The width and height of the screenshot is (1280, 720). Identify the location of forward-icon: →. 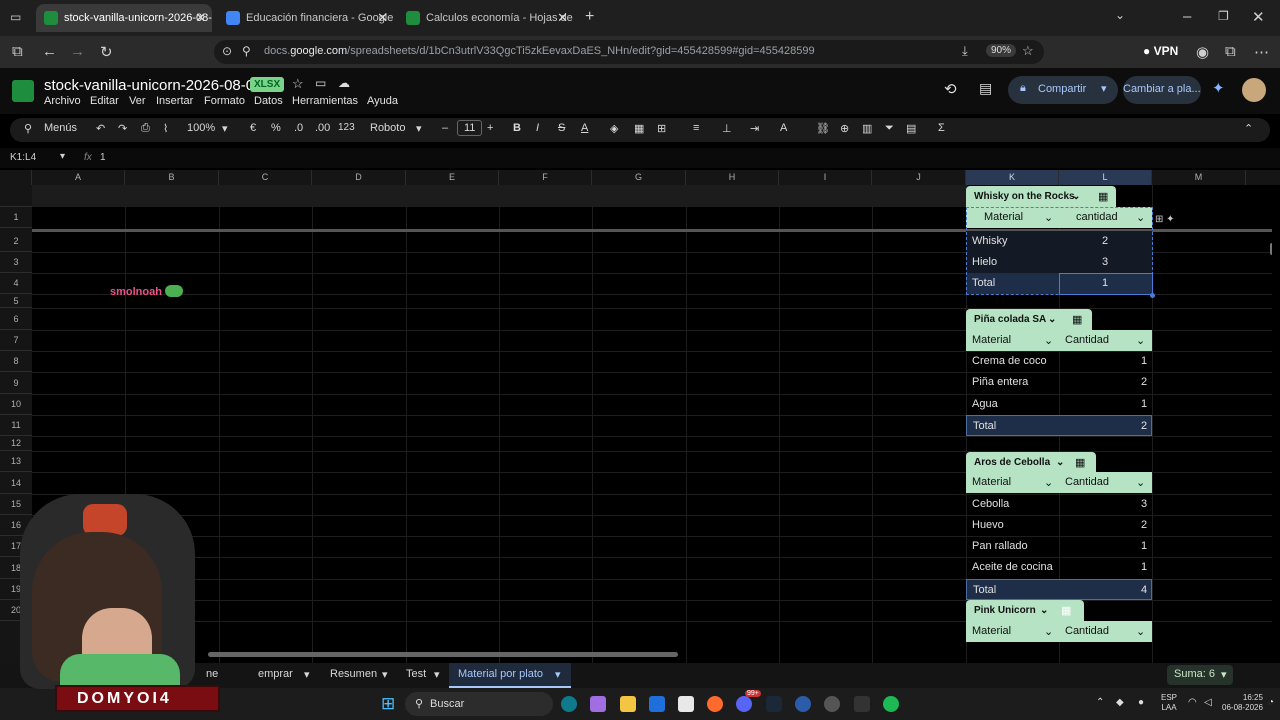
(77, 51).